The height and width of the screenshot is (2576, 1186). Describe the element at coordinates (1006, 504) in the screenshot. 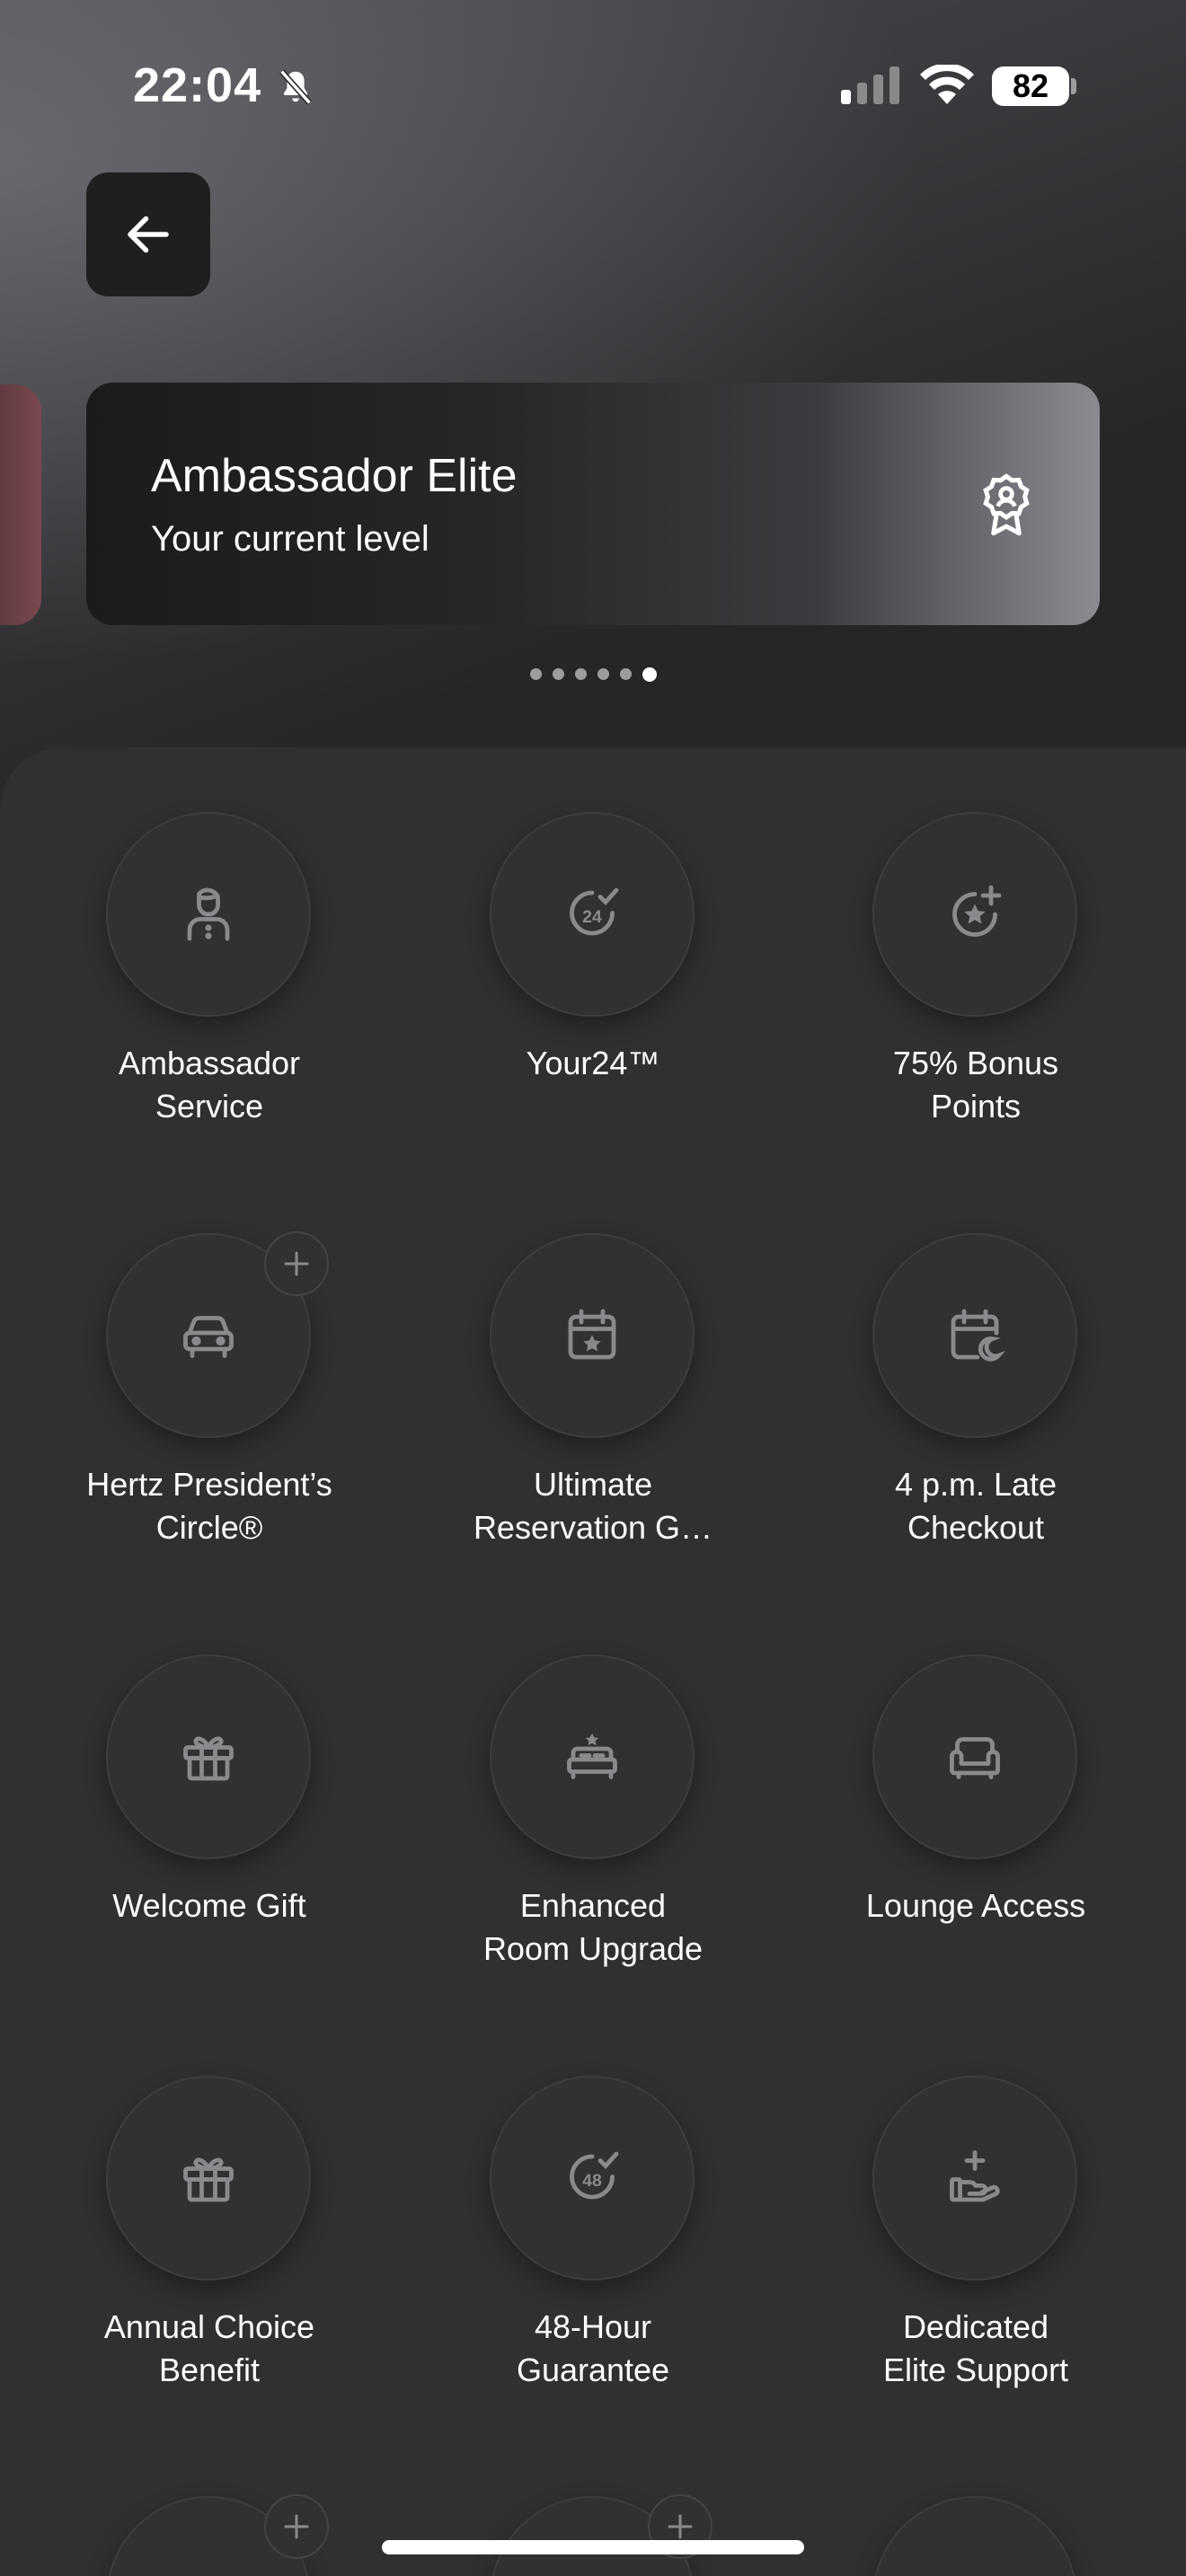

I see `award-badge-icon` at that location.